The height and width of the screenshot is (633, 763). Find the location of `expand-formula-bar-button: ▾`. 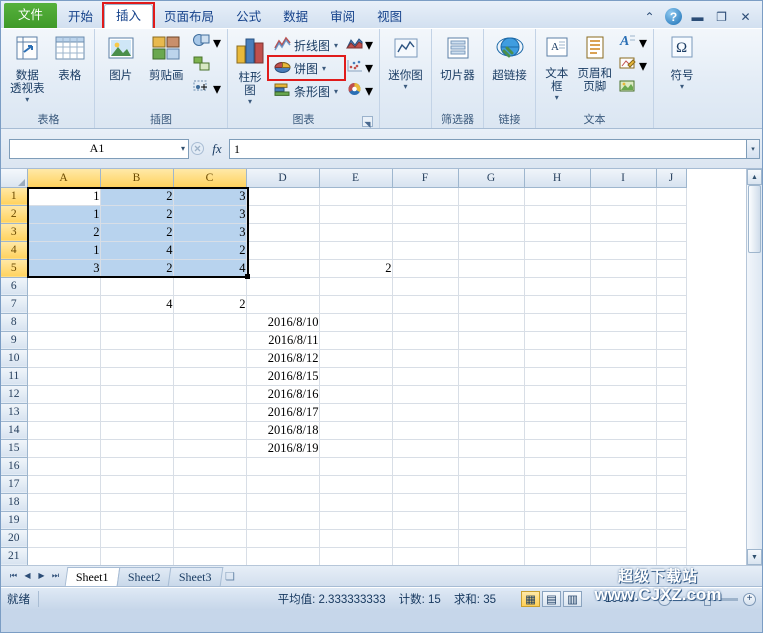

expand-formula-bar-button: ▾ is located at coordinates (753, 148).